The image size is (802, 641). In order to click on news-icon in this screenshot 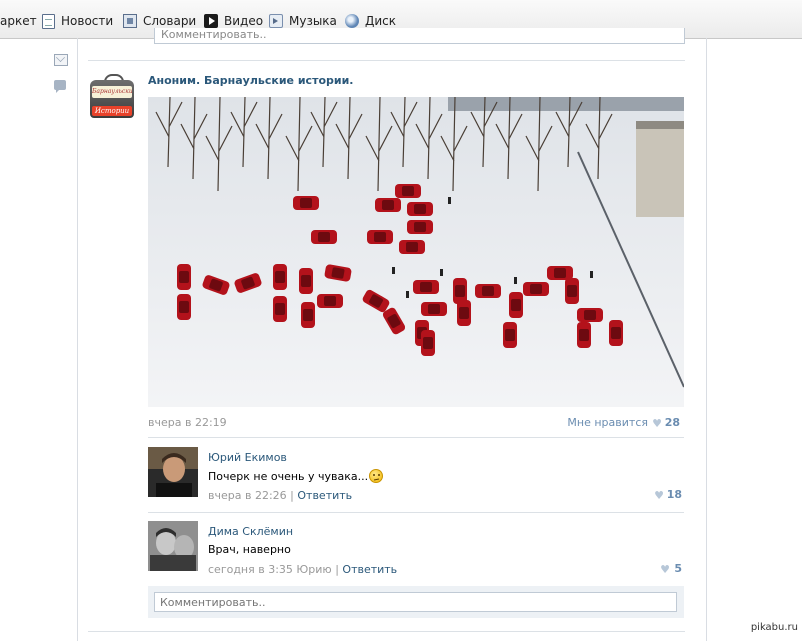, I will do `click(48, 21)`.